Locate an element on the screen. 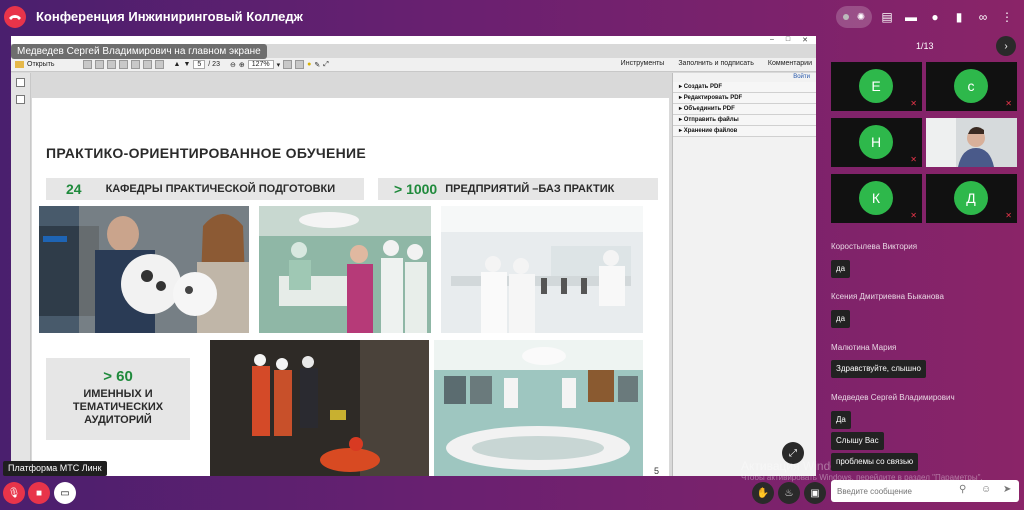 This screenshot has height=510, width=1024. close-icon: ✕ is located at coordinates (805, 40).